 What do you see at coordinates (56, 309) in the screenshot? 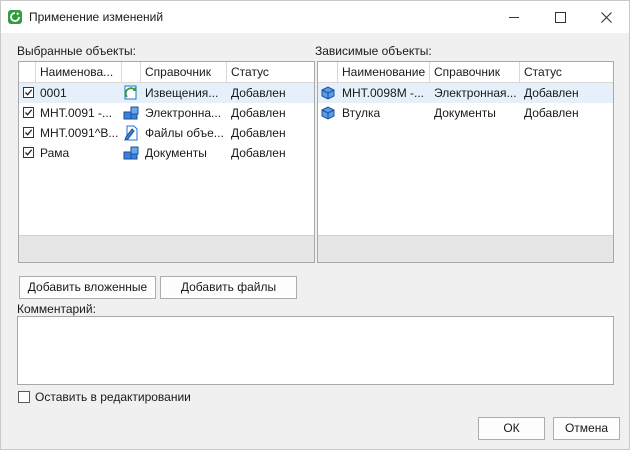
I see `comment-label: Комментарий:` at bounding box center [56, 309].